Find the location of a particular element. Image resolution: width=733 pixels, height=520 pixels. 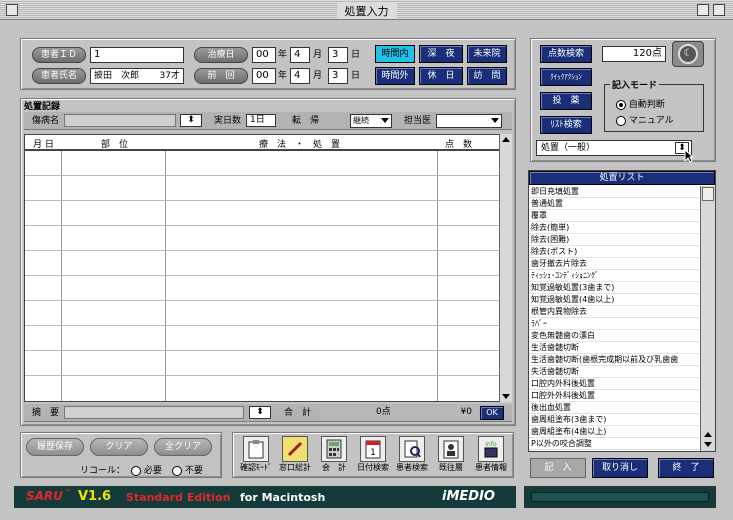

end-button: 終 了 is located at coordinates (686, 468).